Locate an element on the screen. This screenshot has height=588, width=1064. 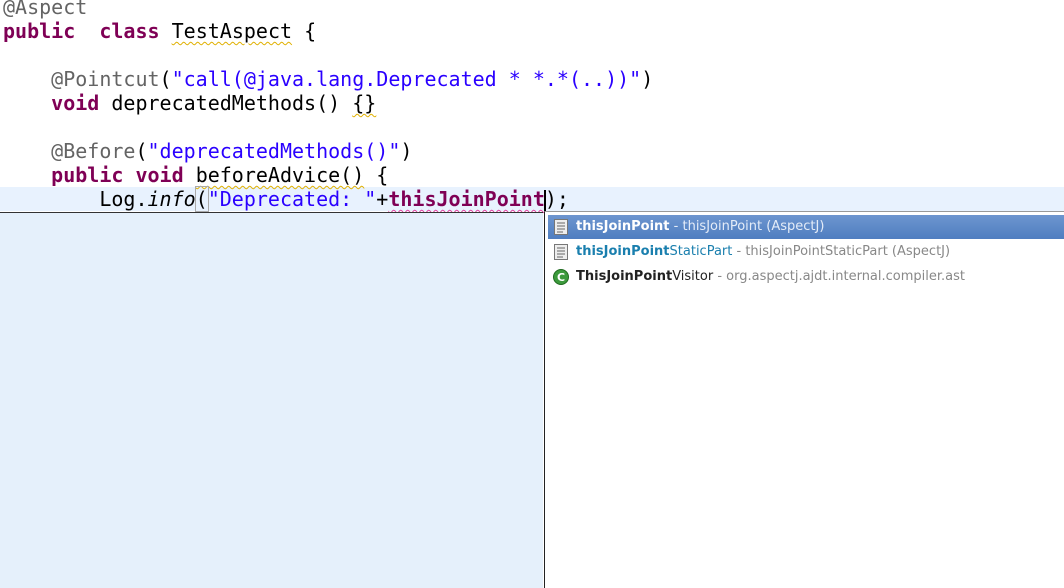
class-icon: C is located at coordinates (561, 277).